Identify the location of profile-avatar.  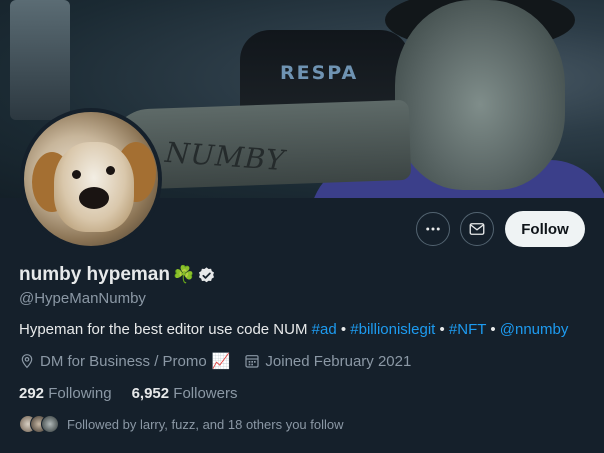
(91, 179).